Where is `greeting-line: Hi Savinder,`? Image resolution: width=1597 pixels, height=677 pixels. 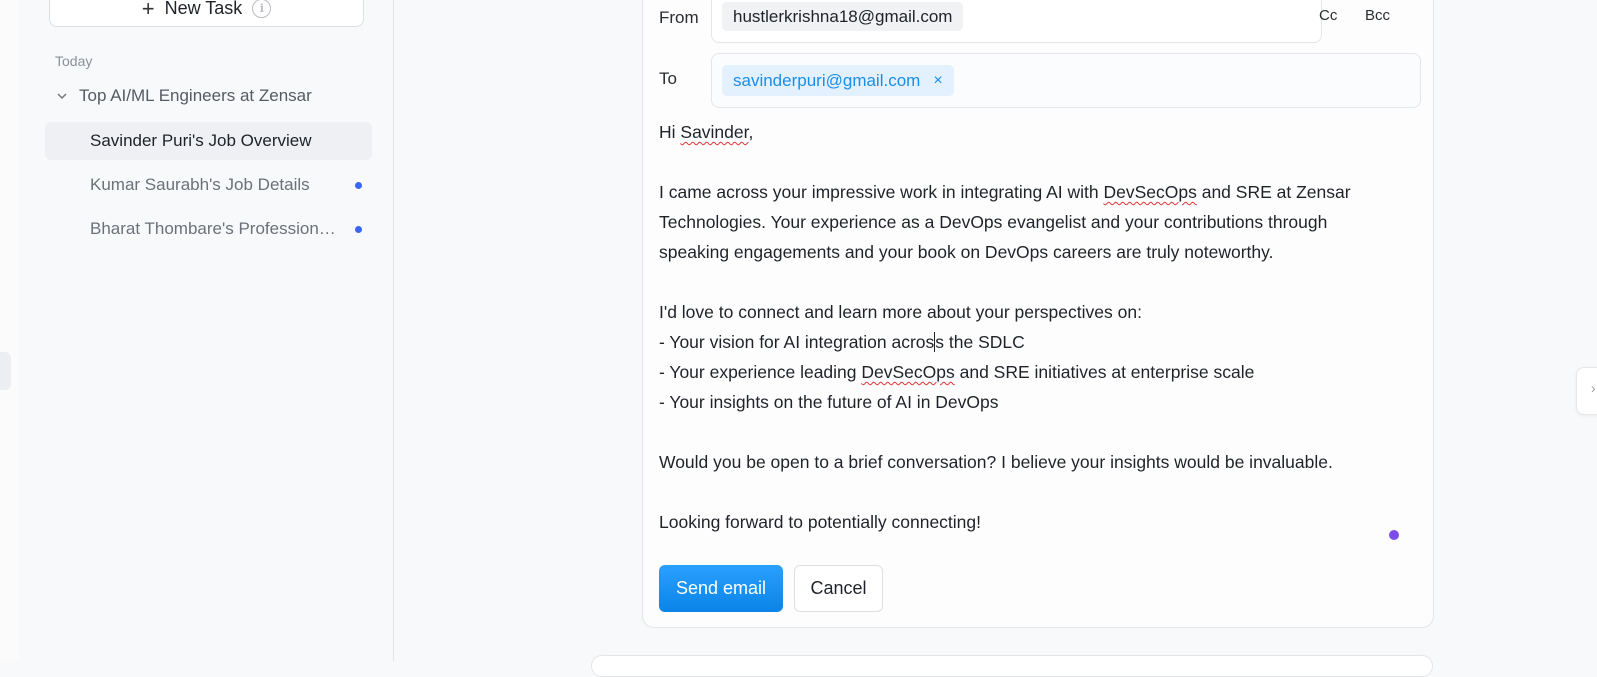 greeting-line: Hi Savinder, is located at coordinates (706, 132).